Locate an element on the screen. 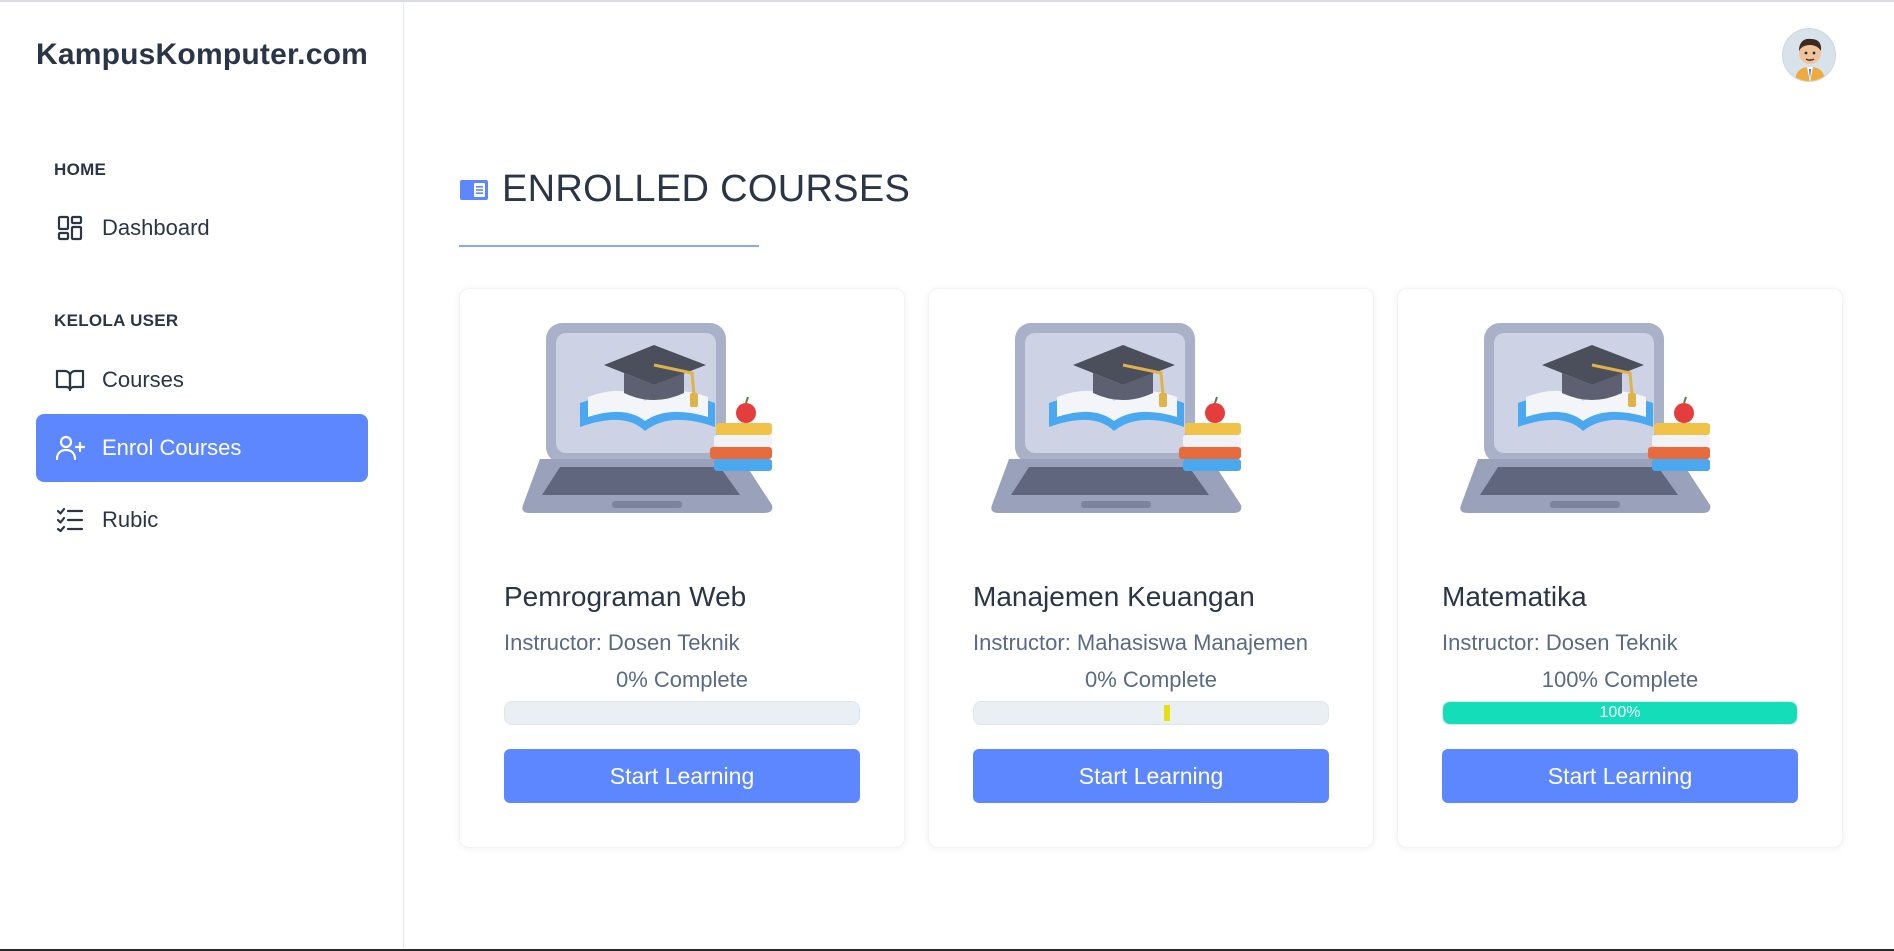 The height and width of the screenshot is (951, 1894). user-plus-icon is located at coordinates (70, 448).